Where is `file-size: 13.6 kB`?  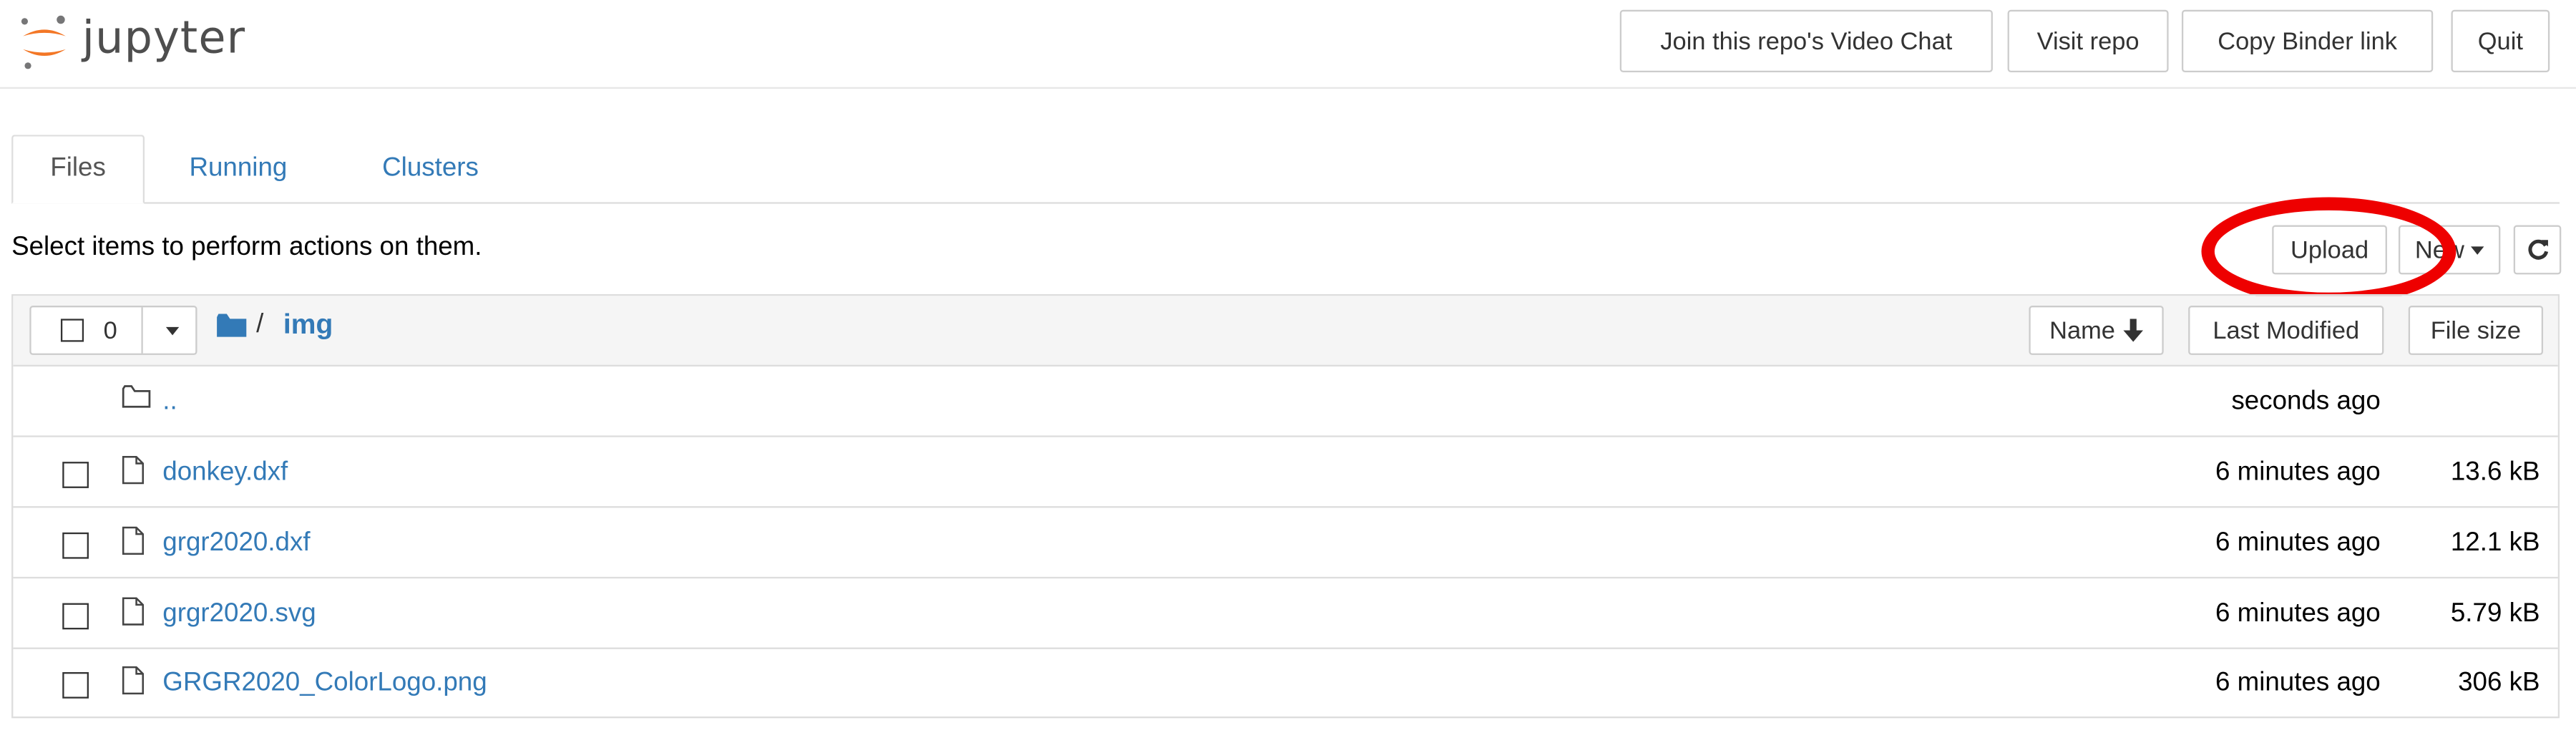 file-size: 13.6 kB is located at coordinates (2495, 472).